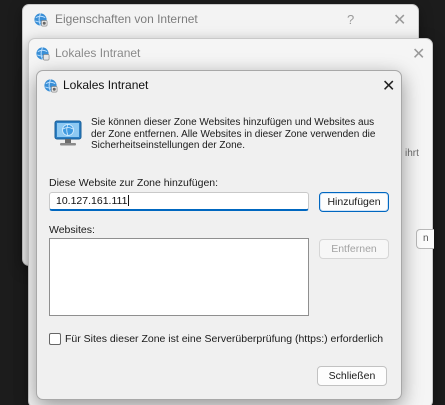 This screenshot has height=405, width=445. What do you see at coordinates (179, 277) in the screenshot?
I see `websites-list` at bounding box center [179, 277].